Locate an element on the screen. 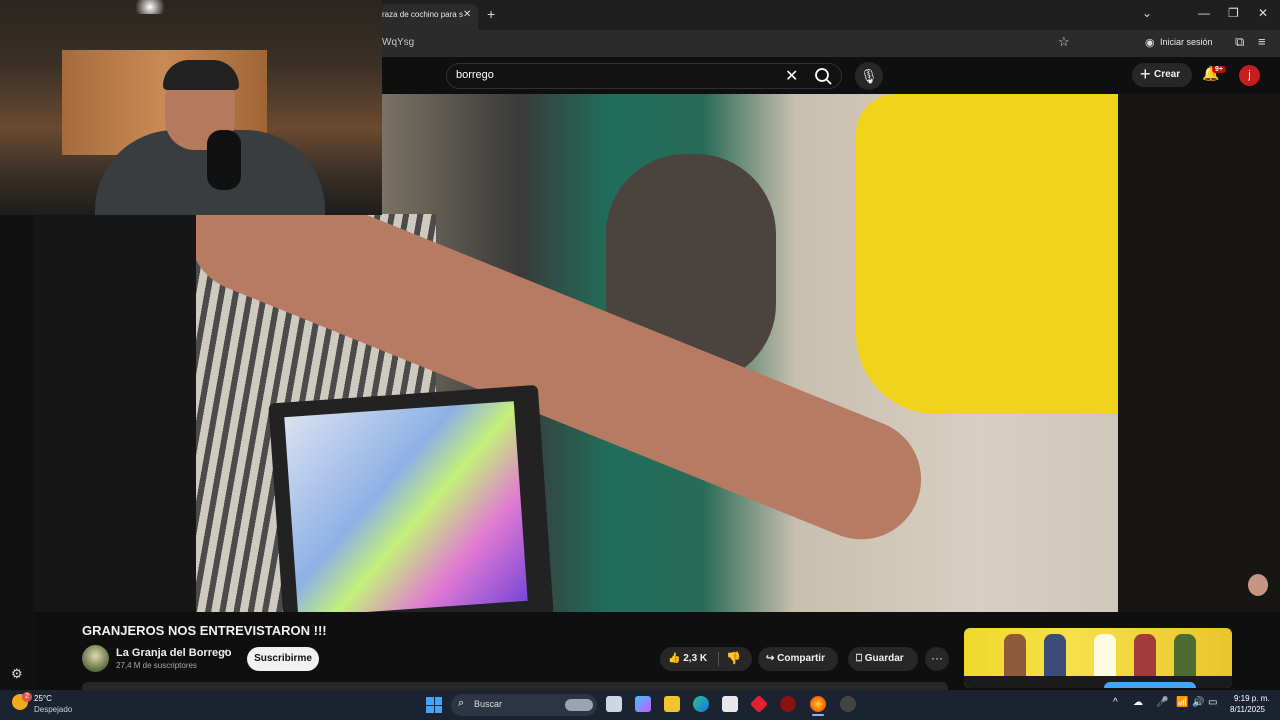 This screenshot has height=720, width=1280. extensions-icon: ⧉ is located at coordinates (1239, 42).